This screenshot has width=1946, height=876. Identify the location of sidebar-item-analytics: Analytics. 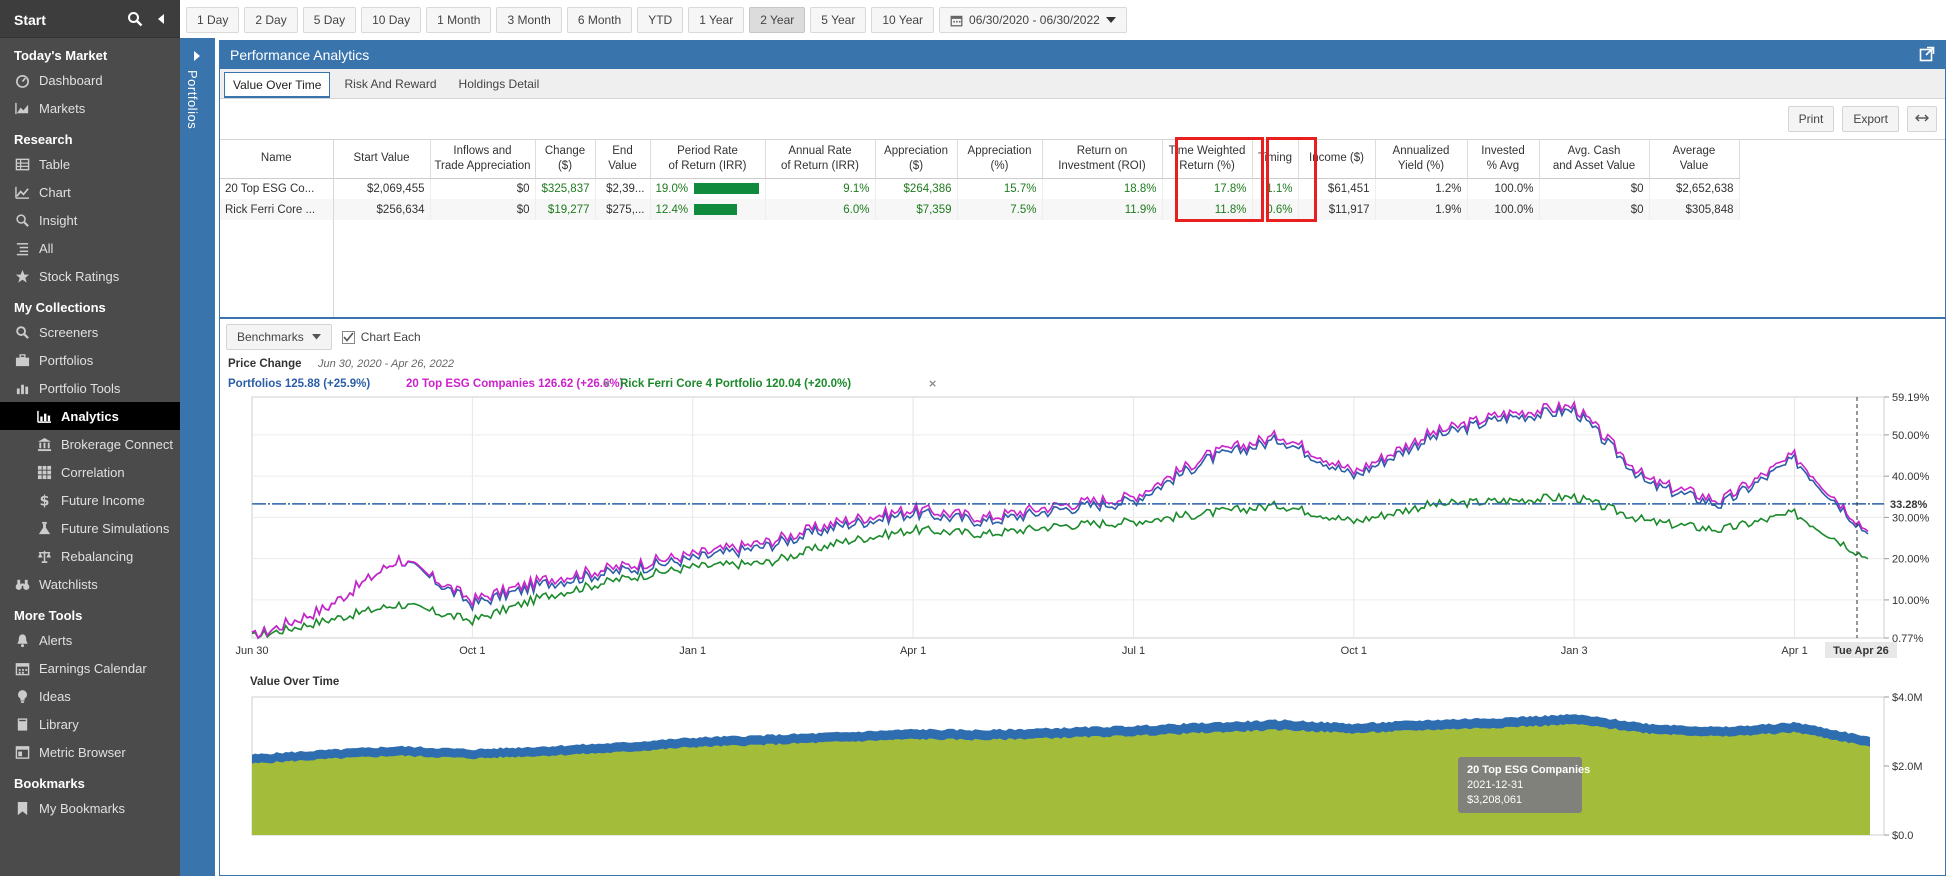
(90, 416).